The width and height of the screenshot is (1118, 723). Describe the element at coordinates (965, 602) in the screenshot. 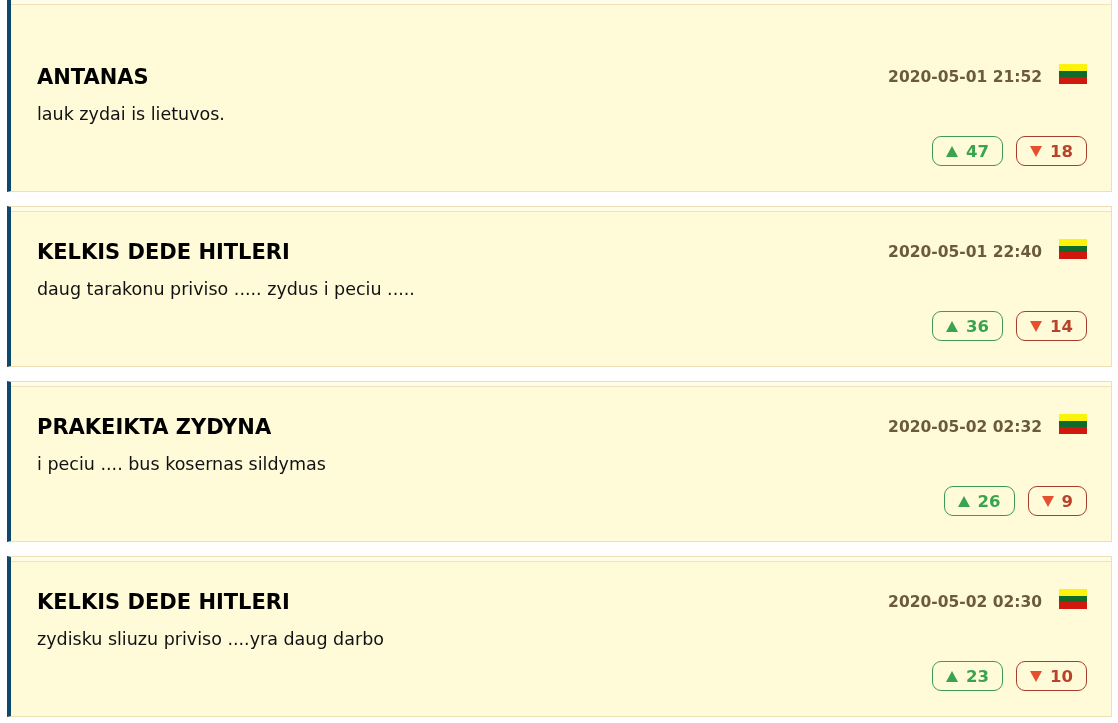

I see `comment-date: 2020-05-02 02:30` at that location.